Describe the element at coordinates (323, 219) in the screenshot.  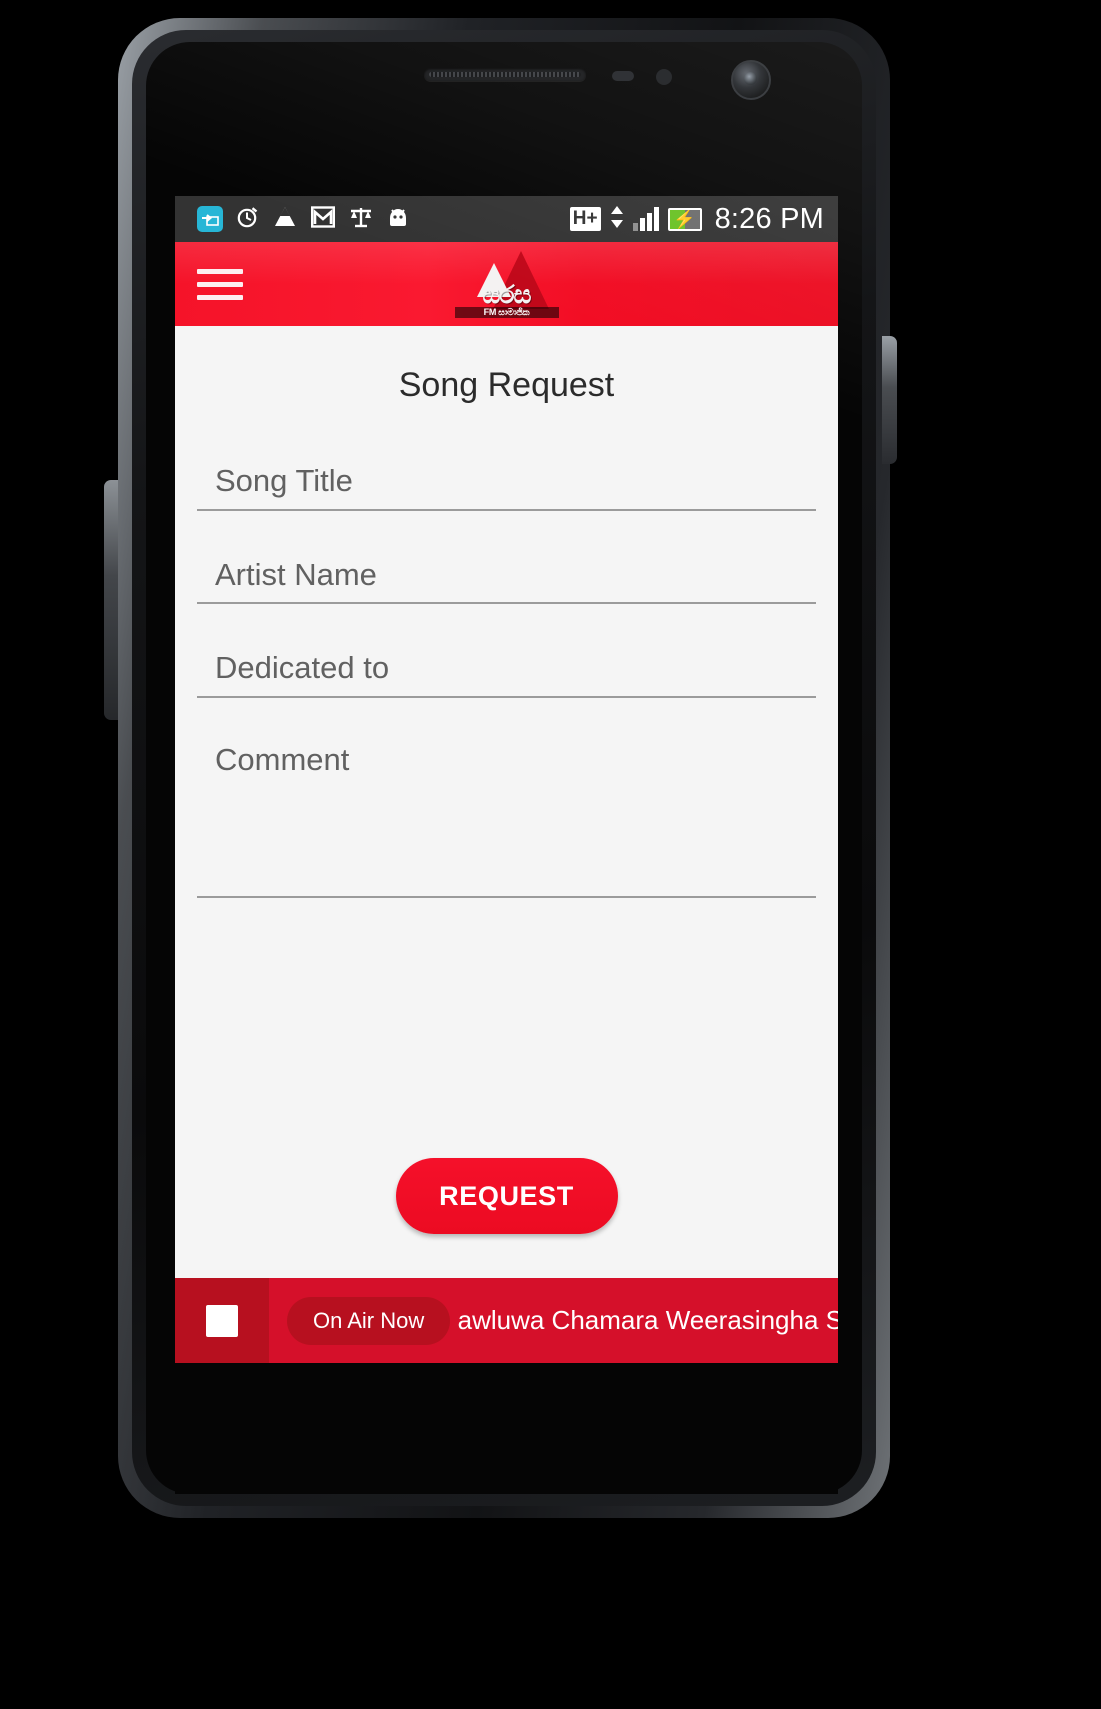
I see `gmail-icon` at that location.